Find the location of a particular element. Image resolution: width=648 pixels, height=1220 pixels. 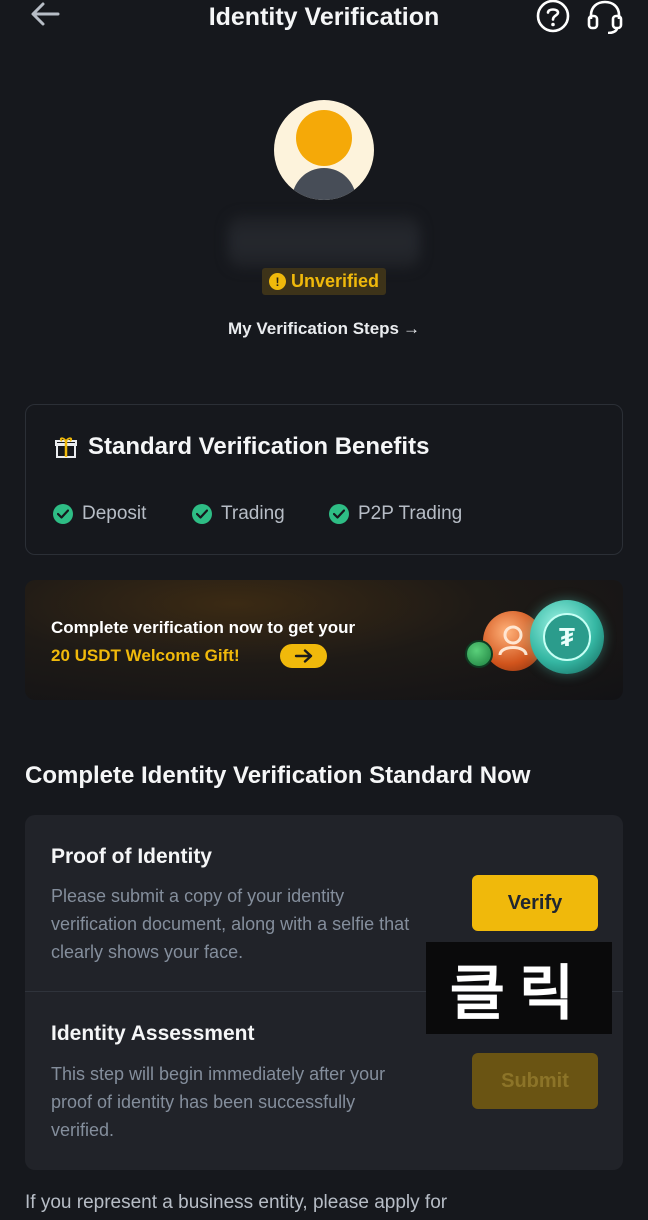

benefit-label: Deposit is located at coordinates (114, 513).